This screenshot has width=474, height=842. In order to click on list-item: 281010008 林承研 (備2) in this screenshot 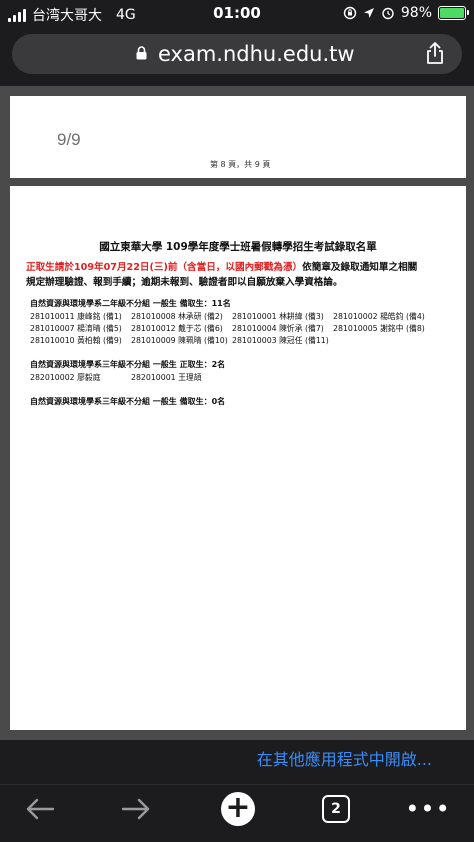, I will do `click(177, 316)`.